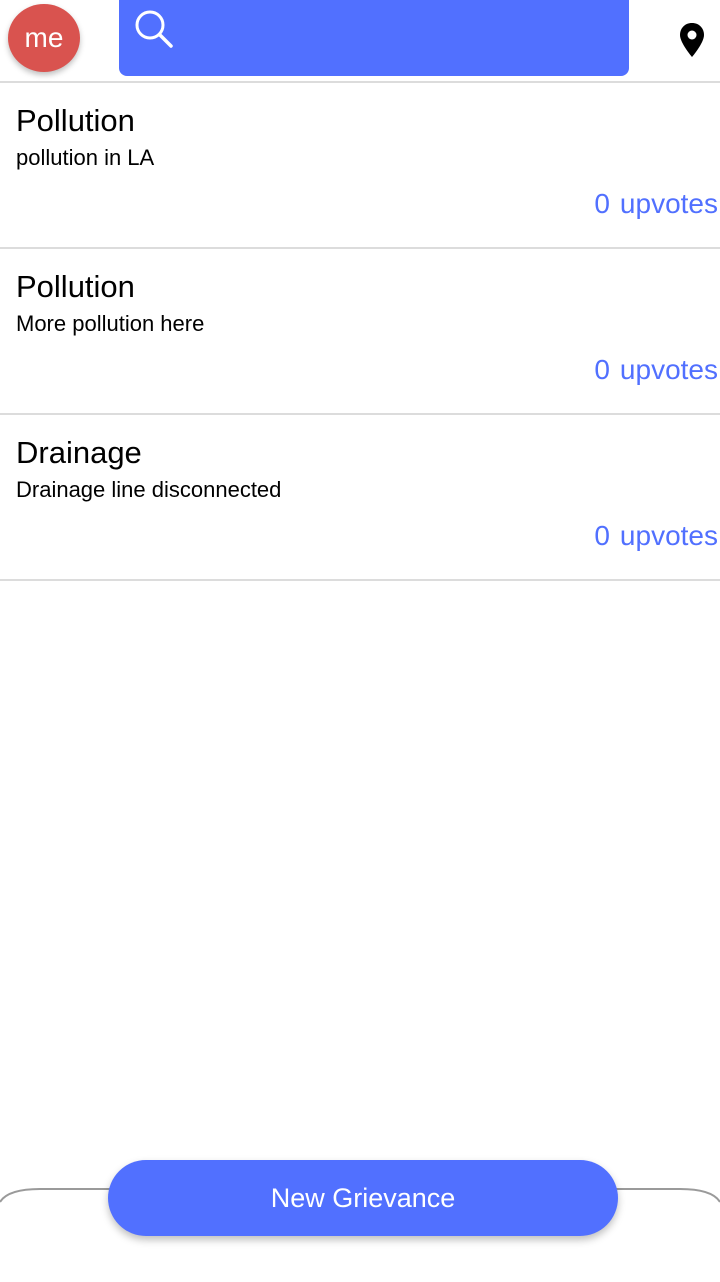 This screenshot has height=1282, width=720. I want to click on new-grievance-label: New Grievance, so click(363, 1197).